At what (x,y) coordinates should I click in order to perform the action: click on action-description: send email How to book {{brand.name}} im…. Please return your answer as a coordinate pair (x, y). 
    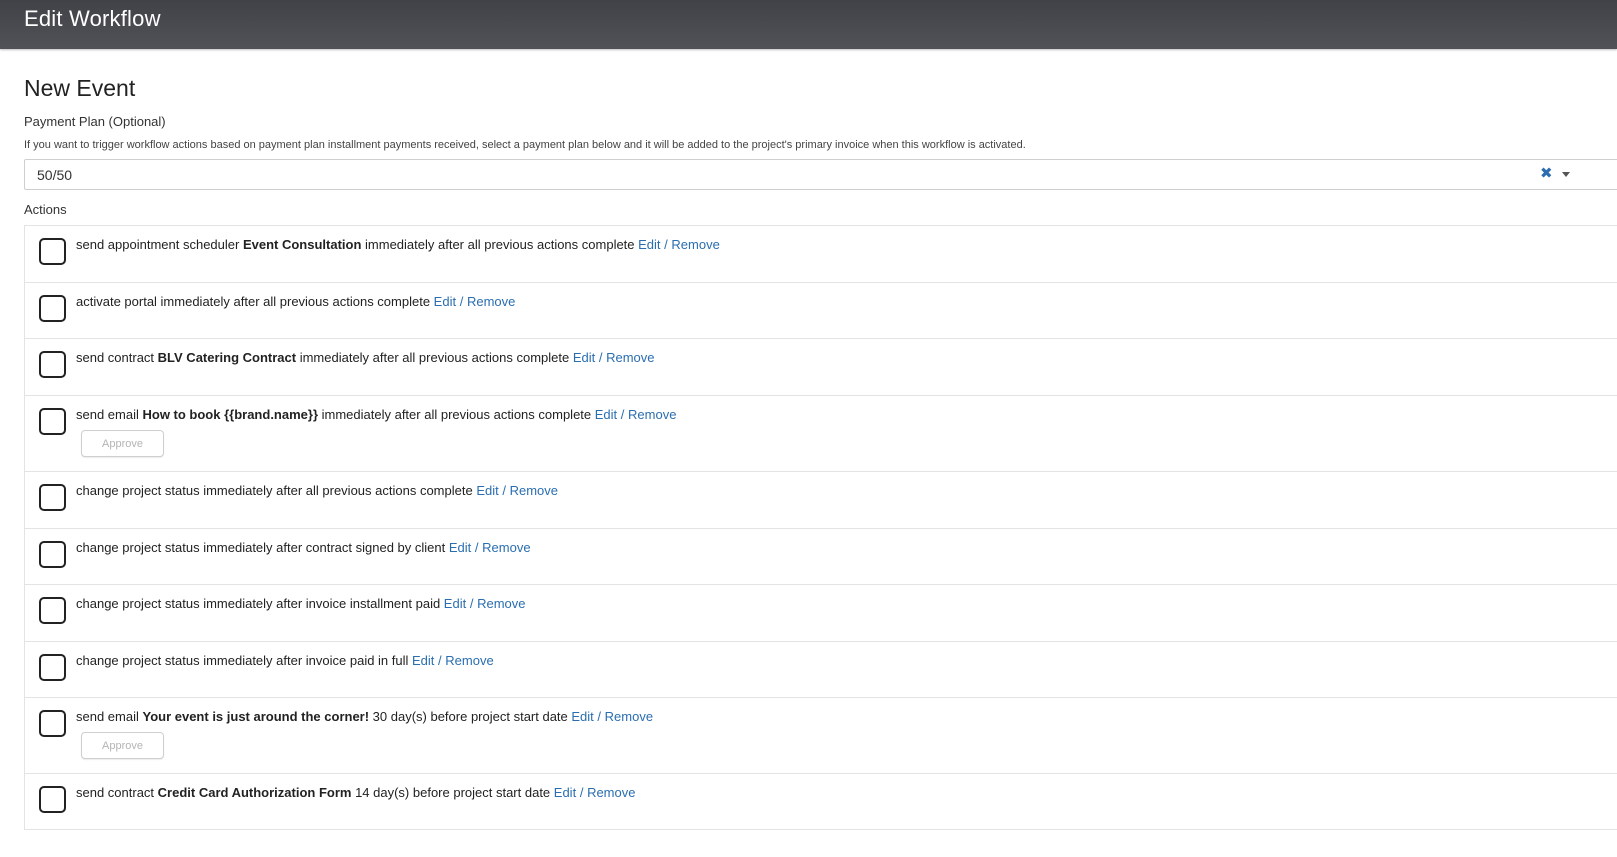
    Looking at the image, I should click on (376, 414).